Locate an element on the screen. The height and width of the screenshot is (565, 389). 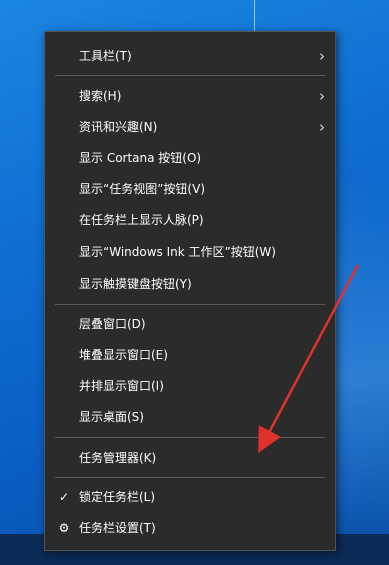
menu-item-taskbar-settings: ⚙ 任务栏设置(T) is located at coordinates (190, 528).